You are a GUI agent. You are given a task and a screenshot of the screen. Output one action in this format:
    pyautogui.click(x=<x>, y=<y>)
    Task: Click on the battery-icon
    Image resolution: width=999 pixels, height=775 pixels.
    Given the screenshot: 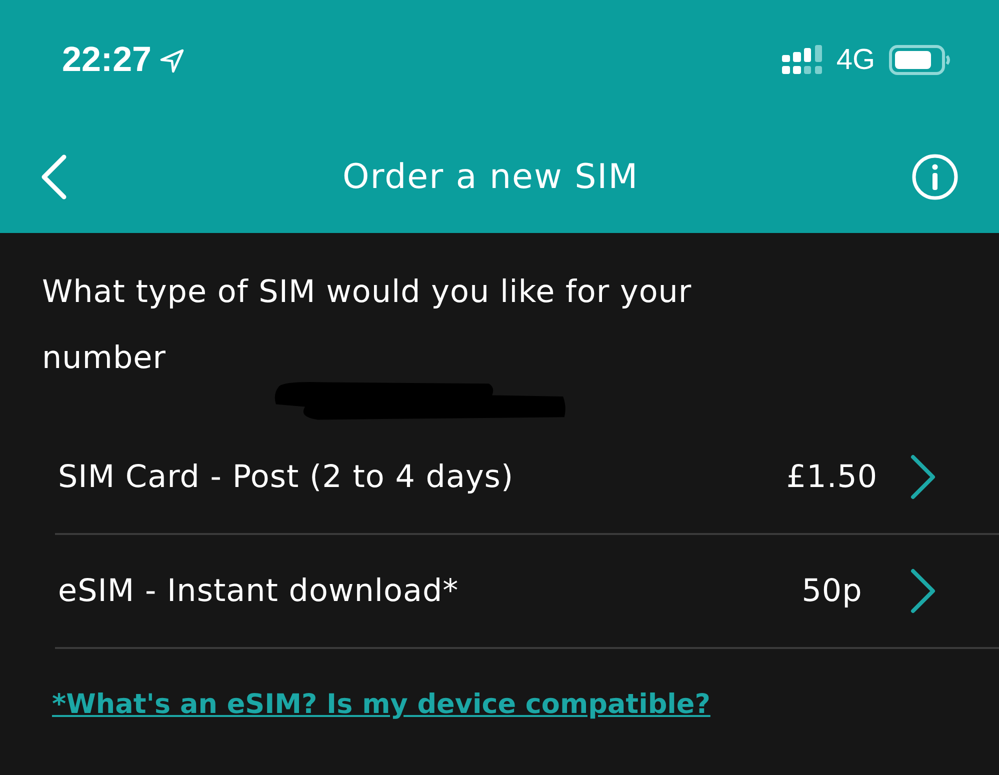 What is the action you would take?
    pyautogui.click(x=920, y=60)
    